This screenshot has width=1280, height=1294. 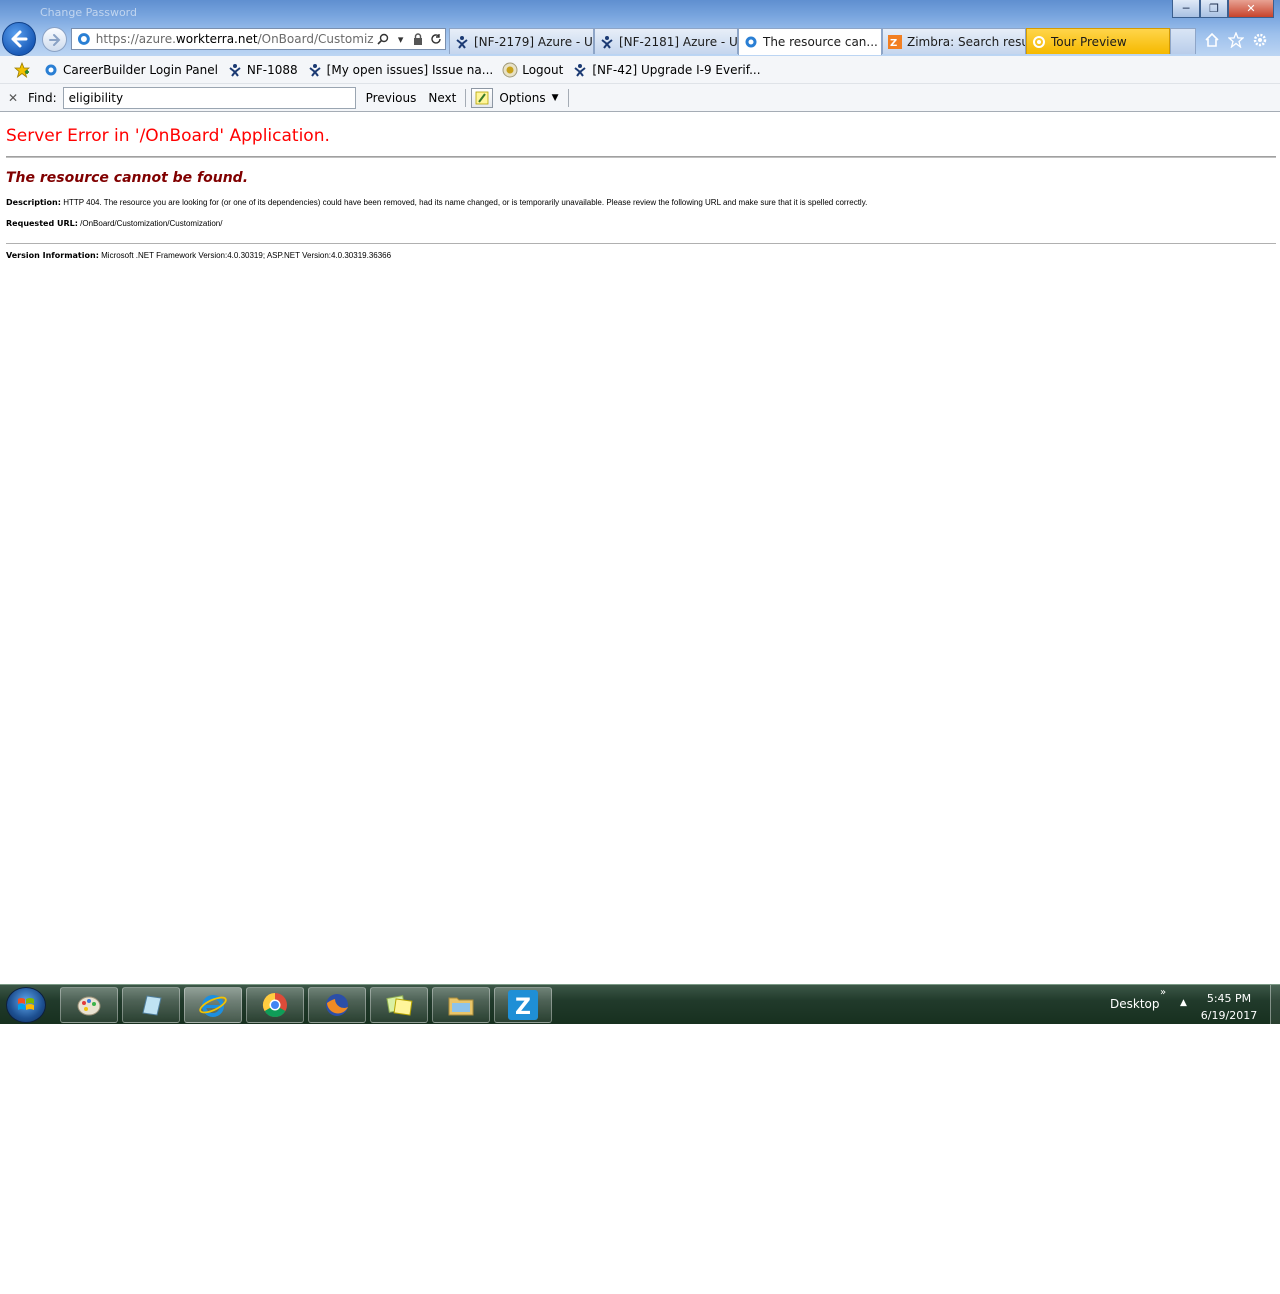 I want to click on taskbar-notes, so click(x=151, y=1005).